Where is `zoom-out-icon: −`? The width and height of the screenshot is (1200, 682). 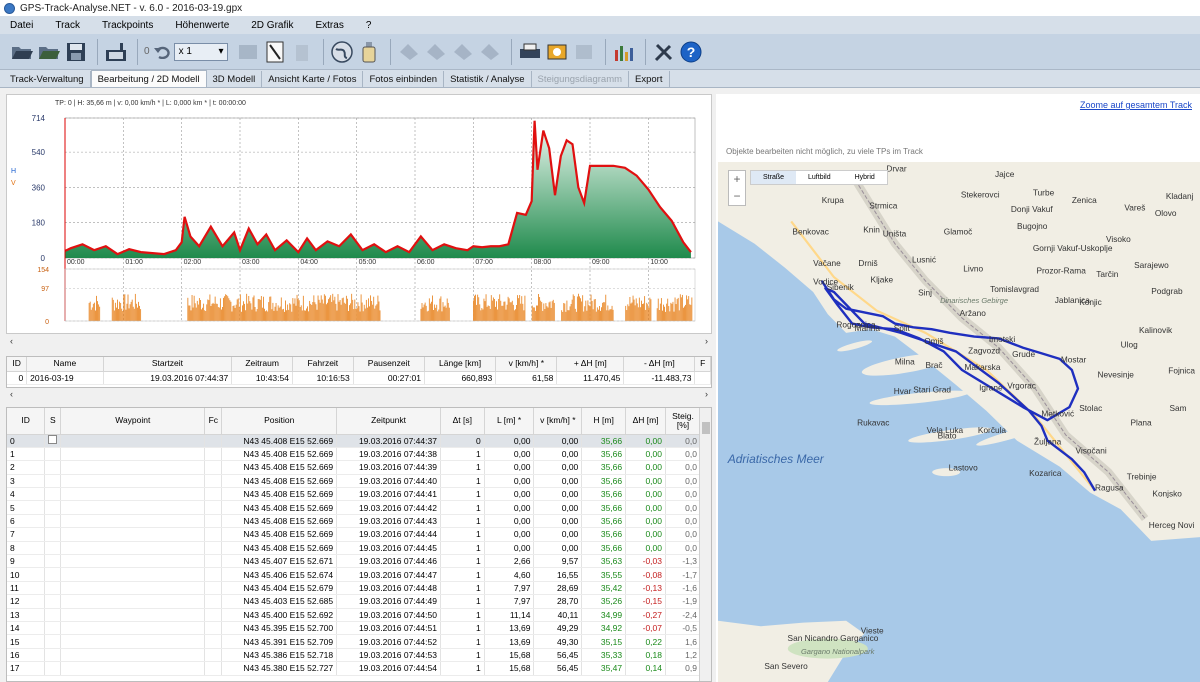
zoom-out-icon: − is located at coordinates (737, 196).